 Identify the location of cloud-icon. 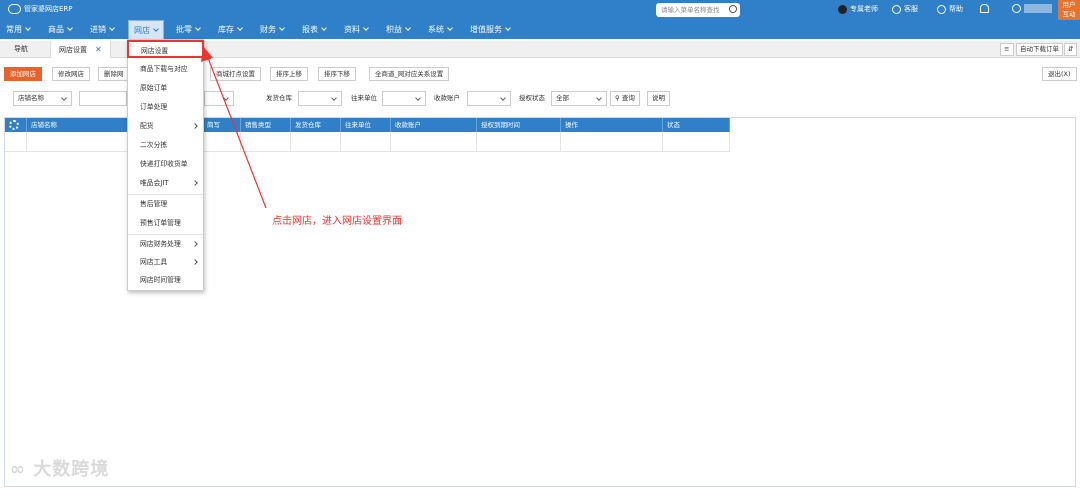
(14, 9).